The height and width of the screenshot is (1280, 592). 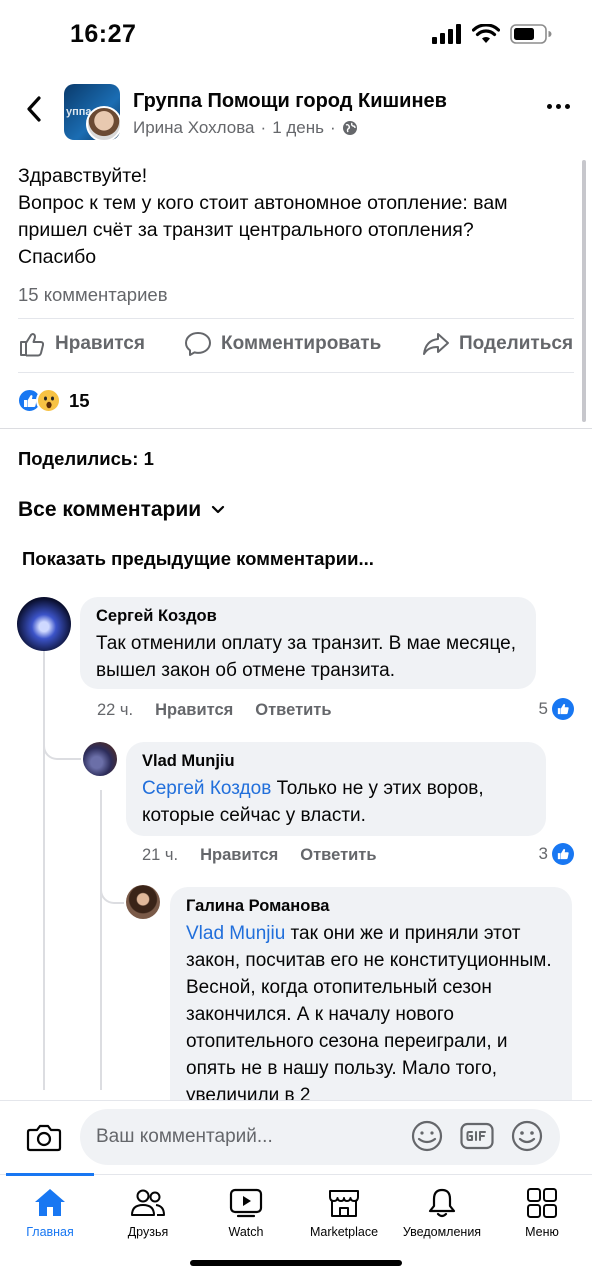 I want to click on nav-label: Уведомления, so click(x=442, y=1232).